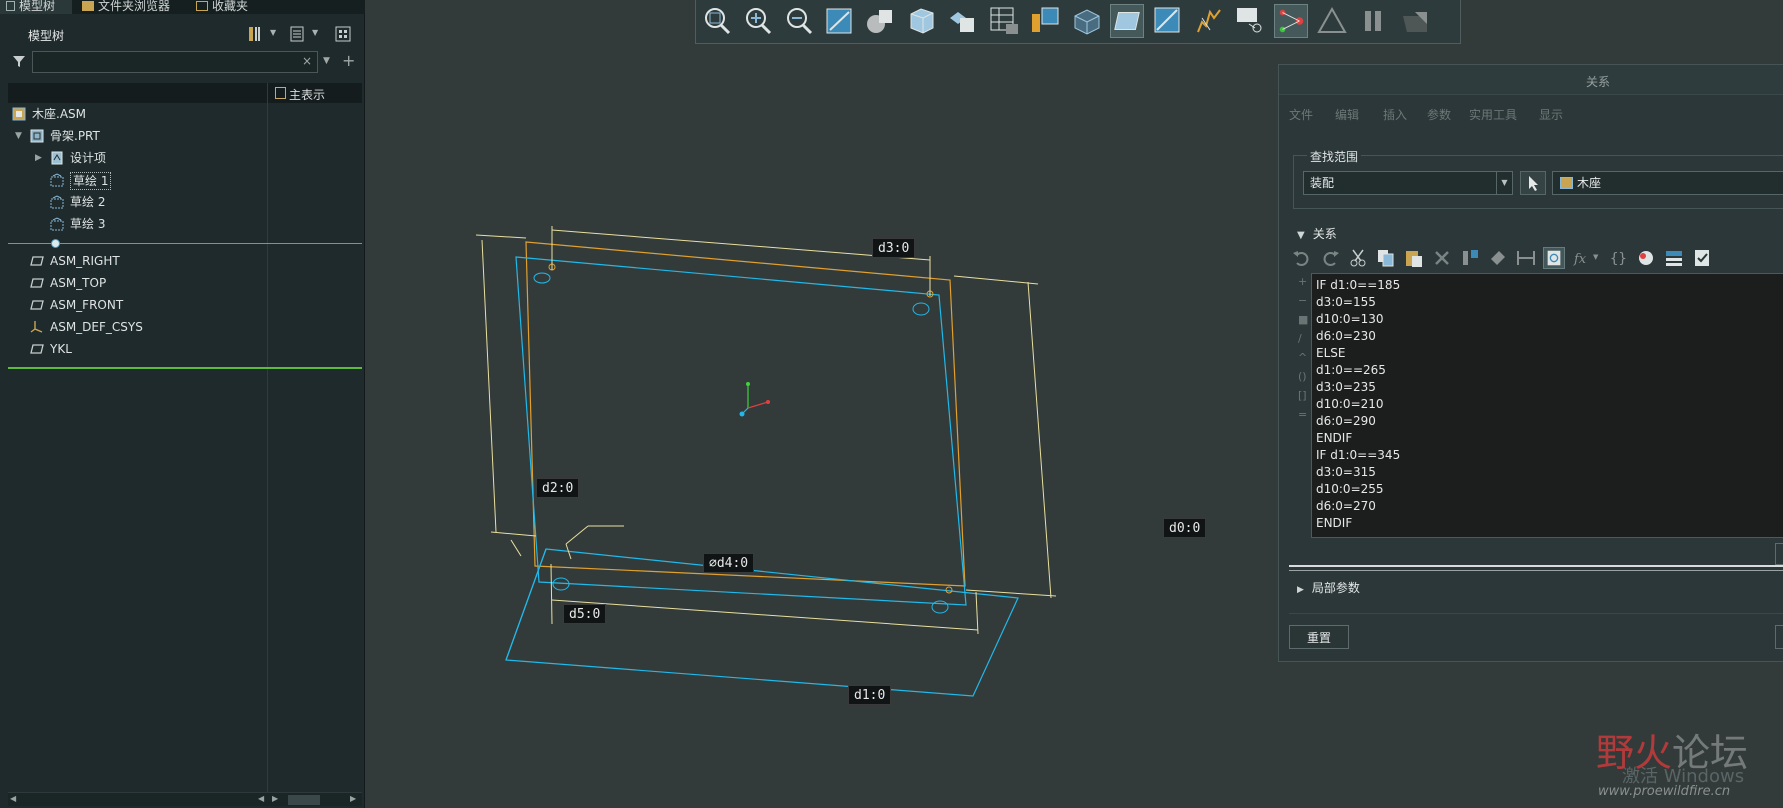 The image size is (1783, 808). What do you see at coordinates (1531, 80) in the screenshot?
I see `dialog-titlebar: 关系` at bounding box center [1531, 80].